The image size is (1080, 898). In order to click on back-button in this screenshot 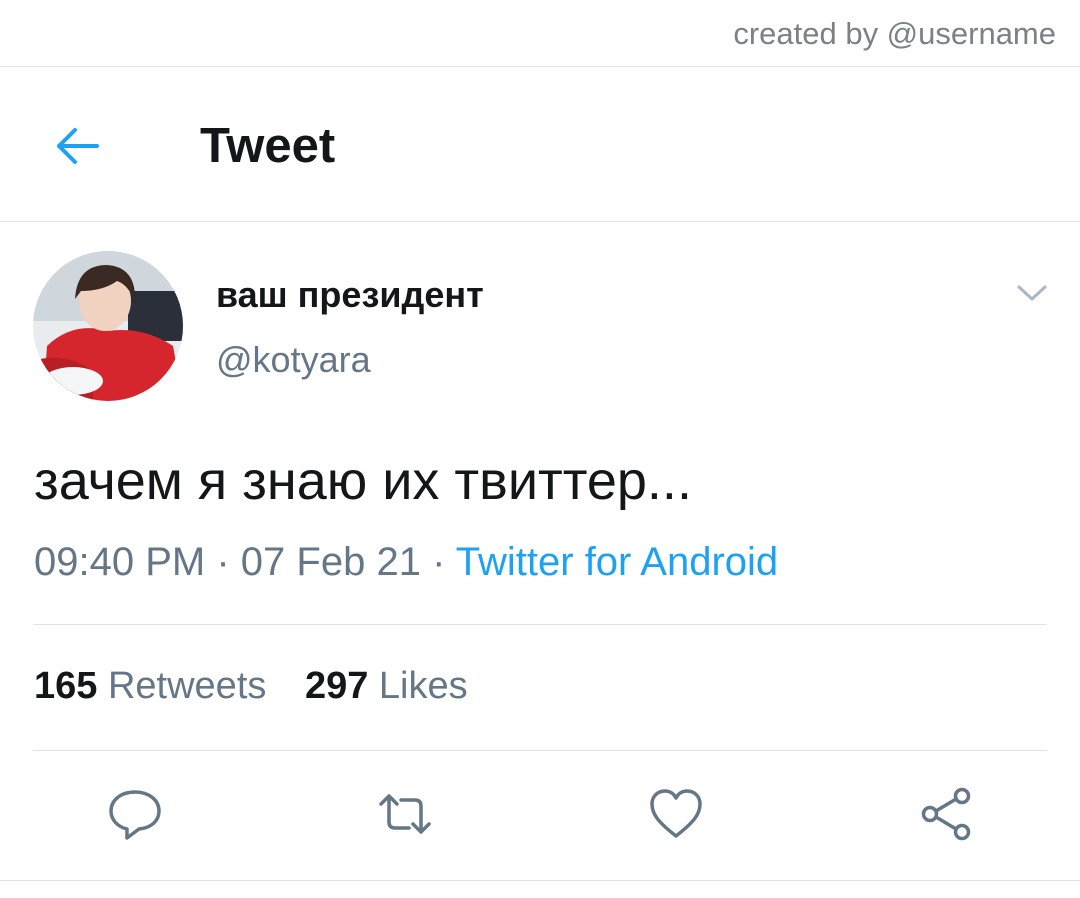, I will do `click(77, 146)`.